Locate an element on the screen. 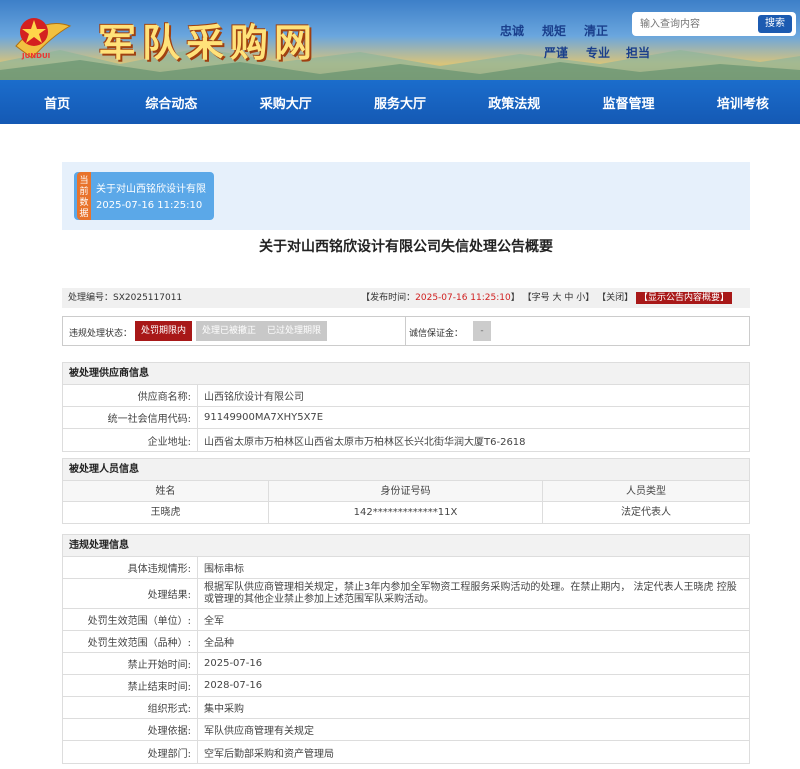 The width and height of the screenshot is (800, 769). supplier-section-title: 被处理供应商信息 is located at coordinates (406, 374).